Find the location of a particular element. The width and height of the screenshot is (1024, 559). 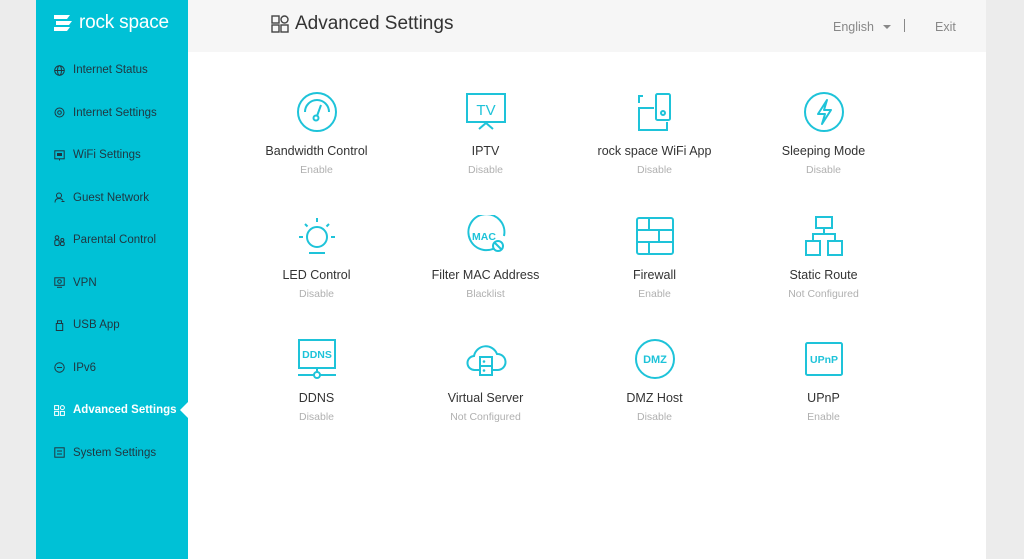

dmz-icon: DMZ is located at coordinates (655, 359).